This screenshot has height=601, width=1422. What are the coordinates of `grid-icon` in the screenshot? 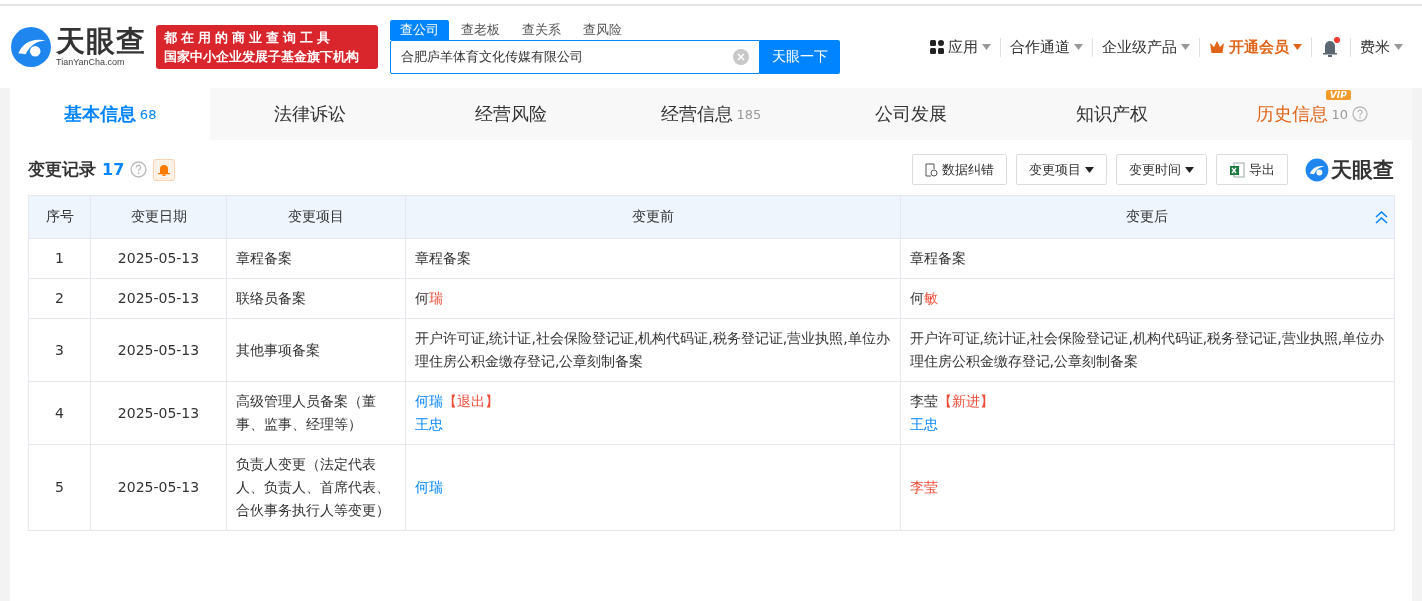 It's located at (937, 47).